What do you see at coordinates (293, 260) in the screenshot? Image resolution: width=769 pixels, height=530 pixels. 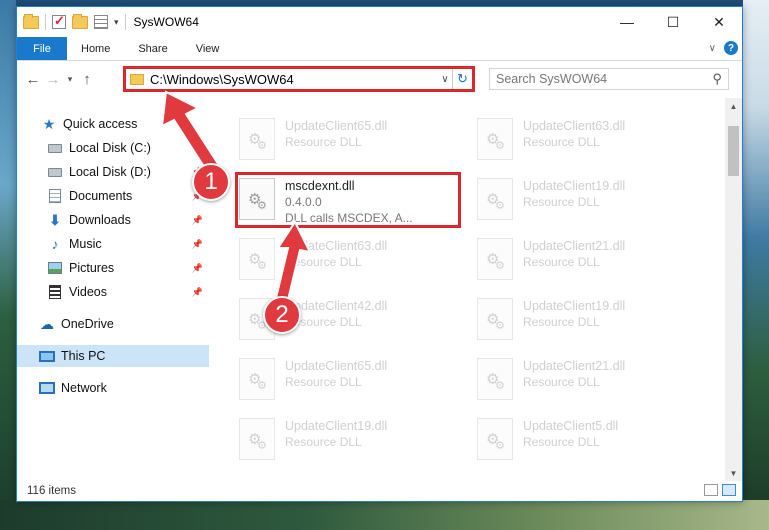 I see `arrow-to-file` at bounding box center [293, 260].